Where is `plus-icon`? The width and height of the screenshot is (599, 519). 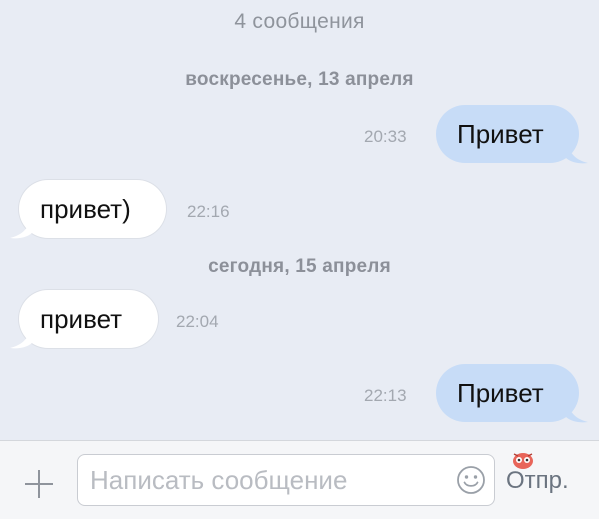
plus-icon is located at coordinates (39, 484).